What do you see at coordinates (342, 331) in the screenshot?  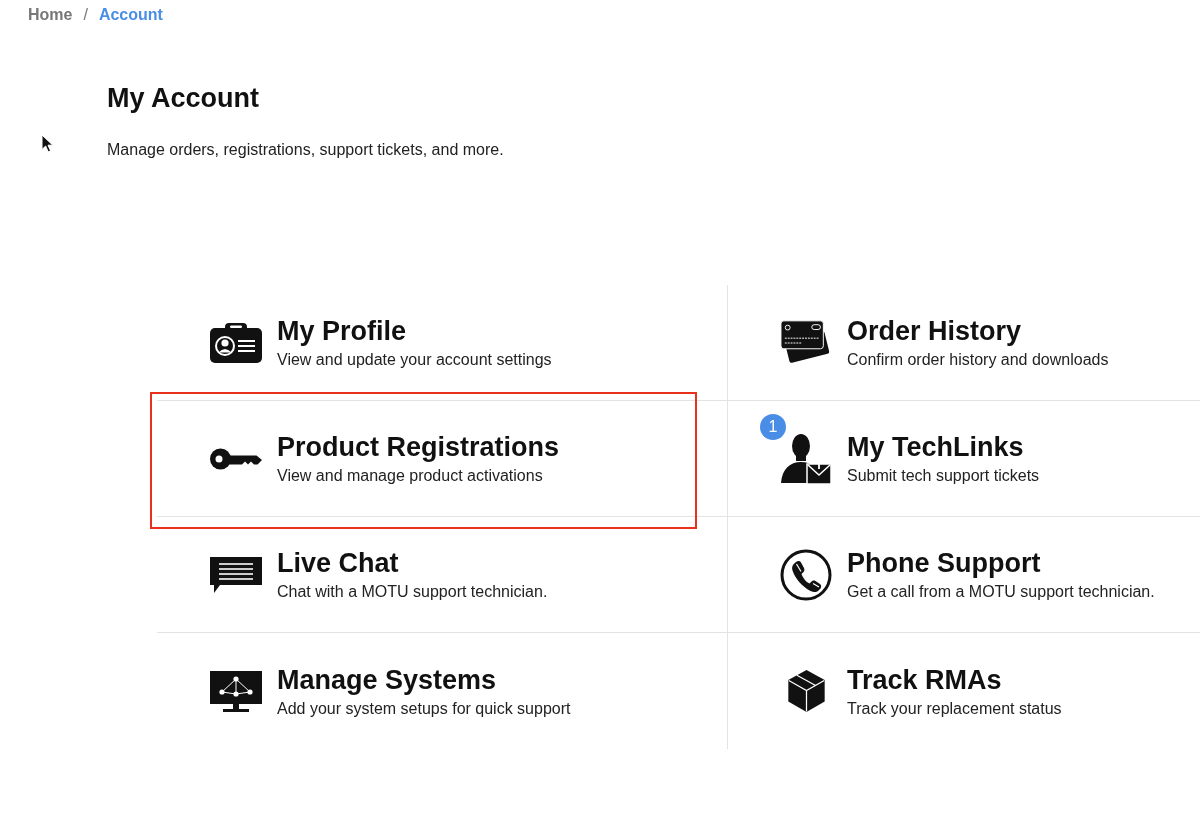 I see `tile-title: My Profile` at bounding box center [342, 331].